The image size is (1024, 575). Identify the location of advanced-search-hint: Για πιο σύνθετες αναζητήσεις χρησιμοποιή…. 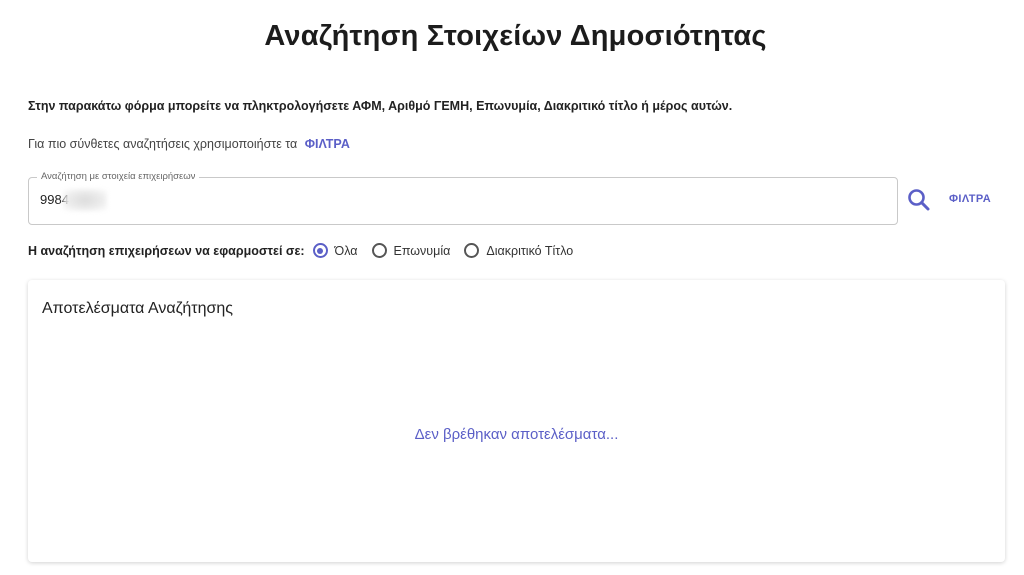
(189, 144).